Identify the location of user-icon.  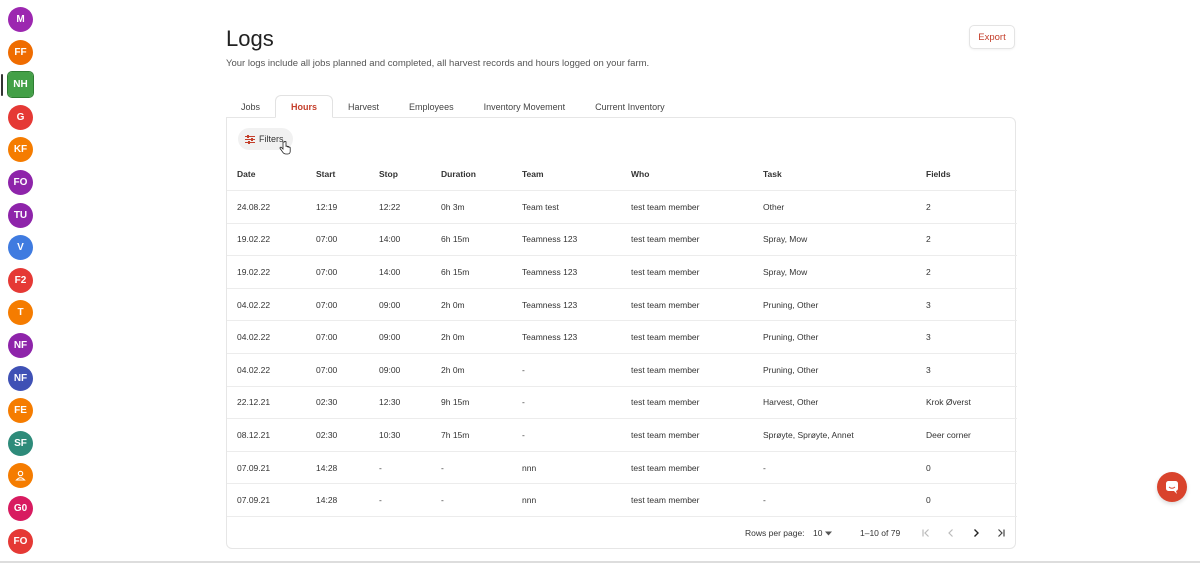
(20, 476).